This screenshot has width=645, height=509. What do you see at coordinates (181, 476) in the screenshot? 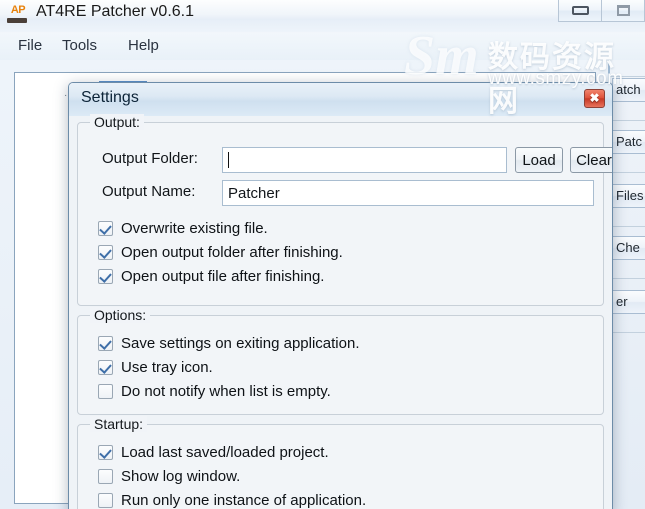
I see `checkbox-label: Show log window.` at bounding box center [181, 476].